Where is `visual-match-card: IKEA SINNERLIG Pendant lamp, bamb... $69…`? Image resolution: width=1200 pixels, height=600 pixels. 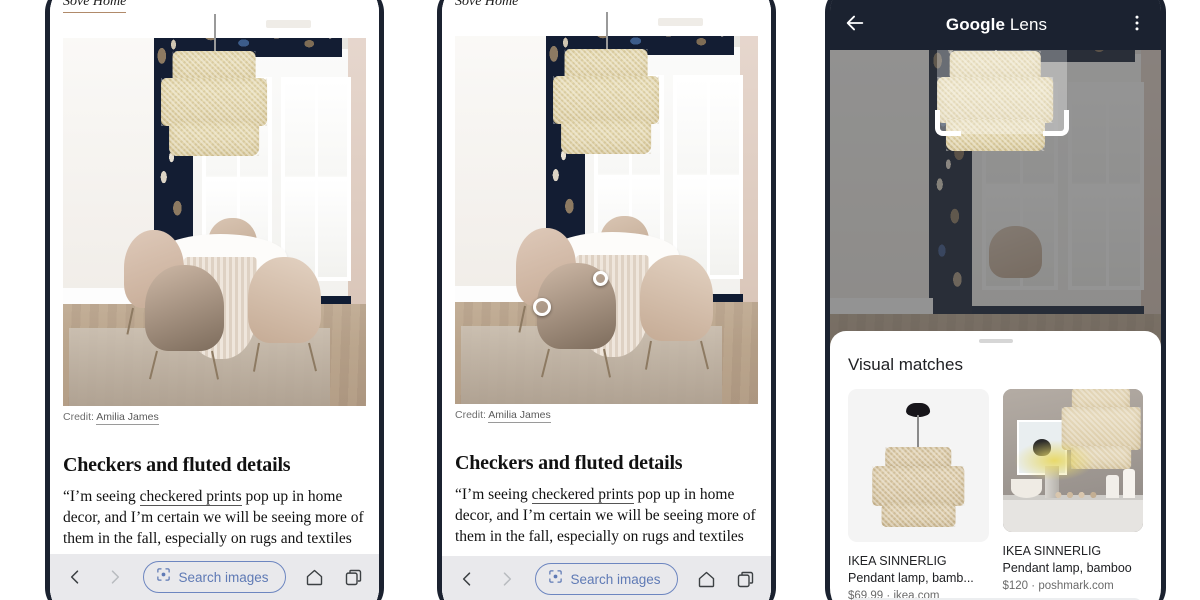
visual-match-card: IKEA SINNERLIG Pendant lamp, bamb... $69… is located at coordinates (918, 494).